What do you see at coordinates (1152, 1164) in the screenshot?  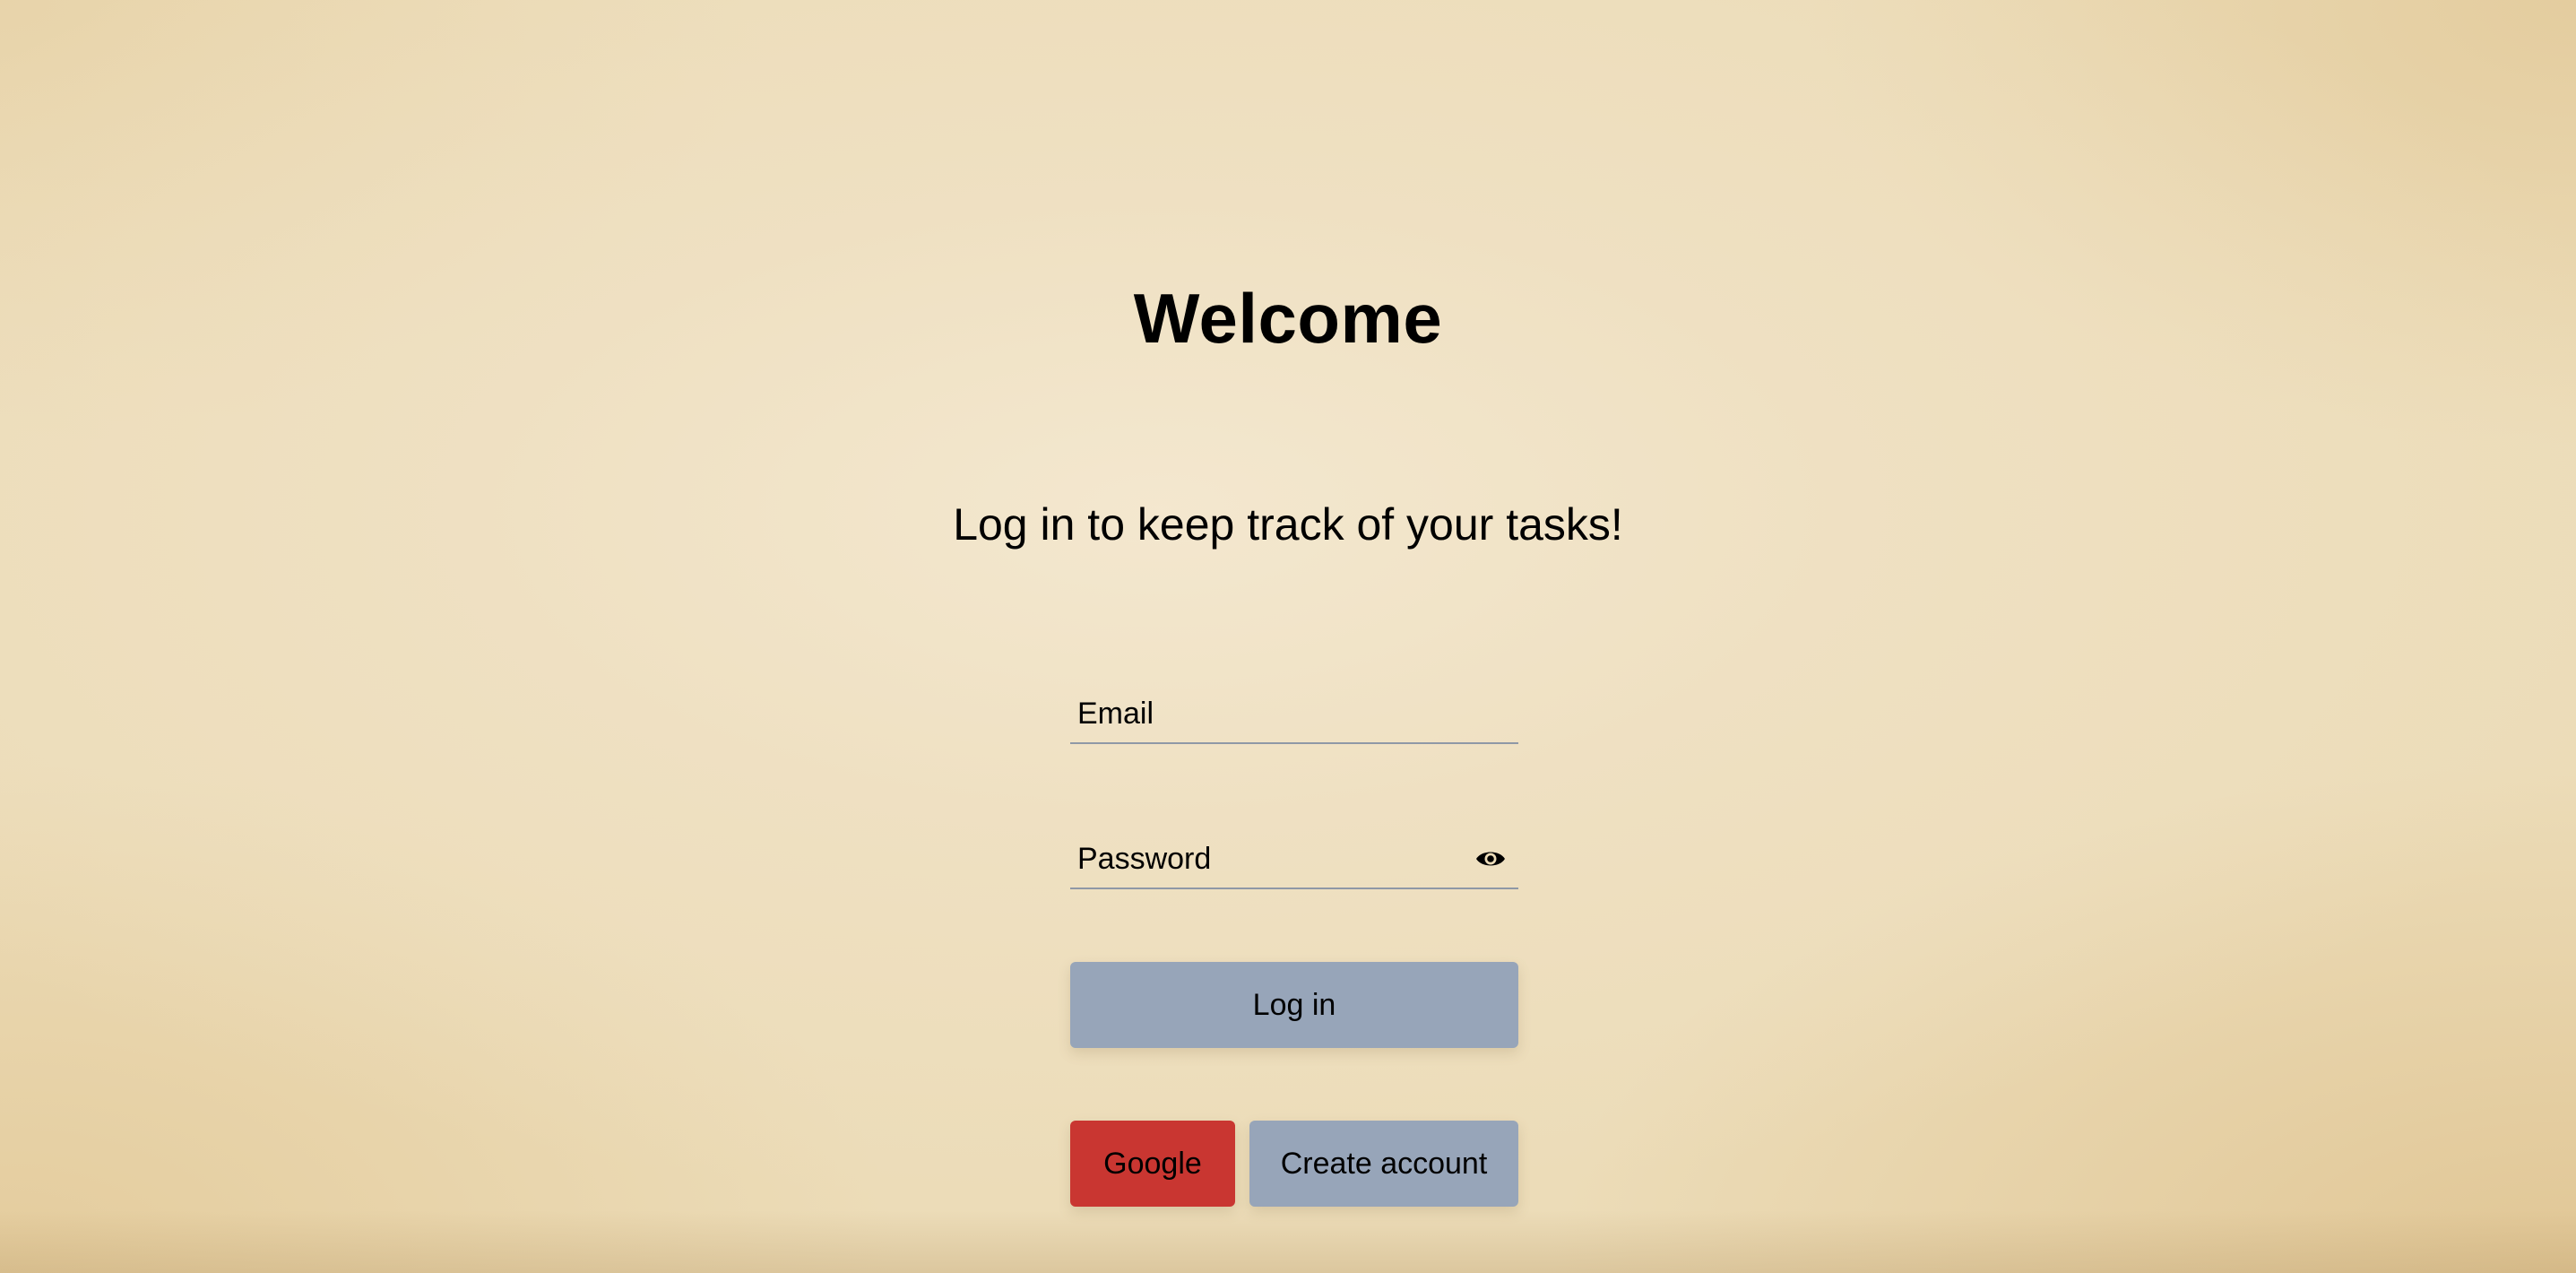 I see `google-button: Google` at bounding box center [1152, 1164].